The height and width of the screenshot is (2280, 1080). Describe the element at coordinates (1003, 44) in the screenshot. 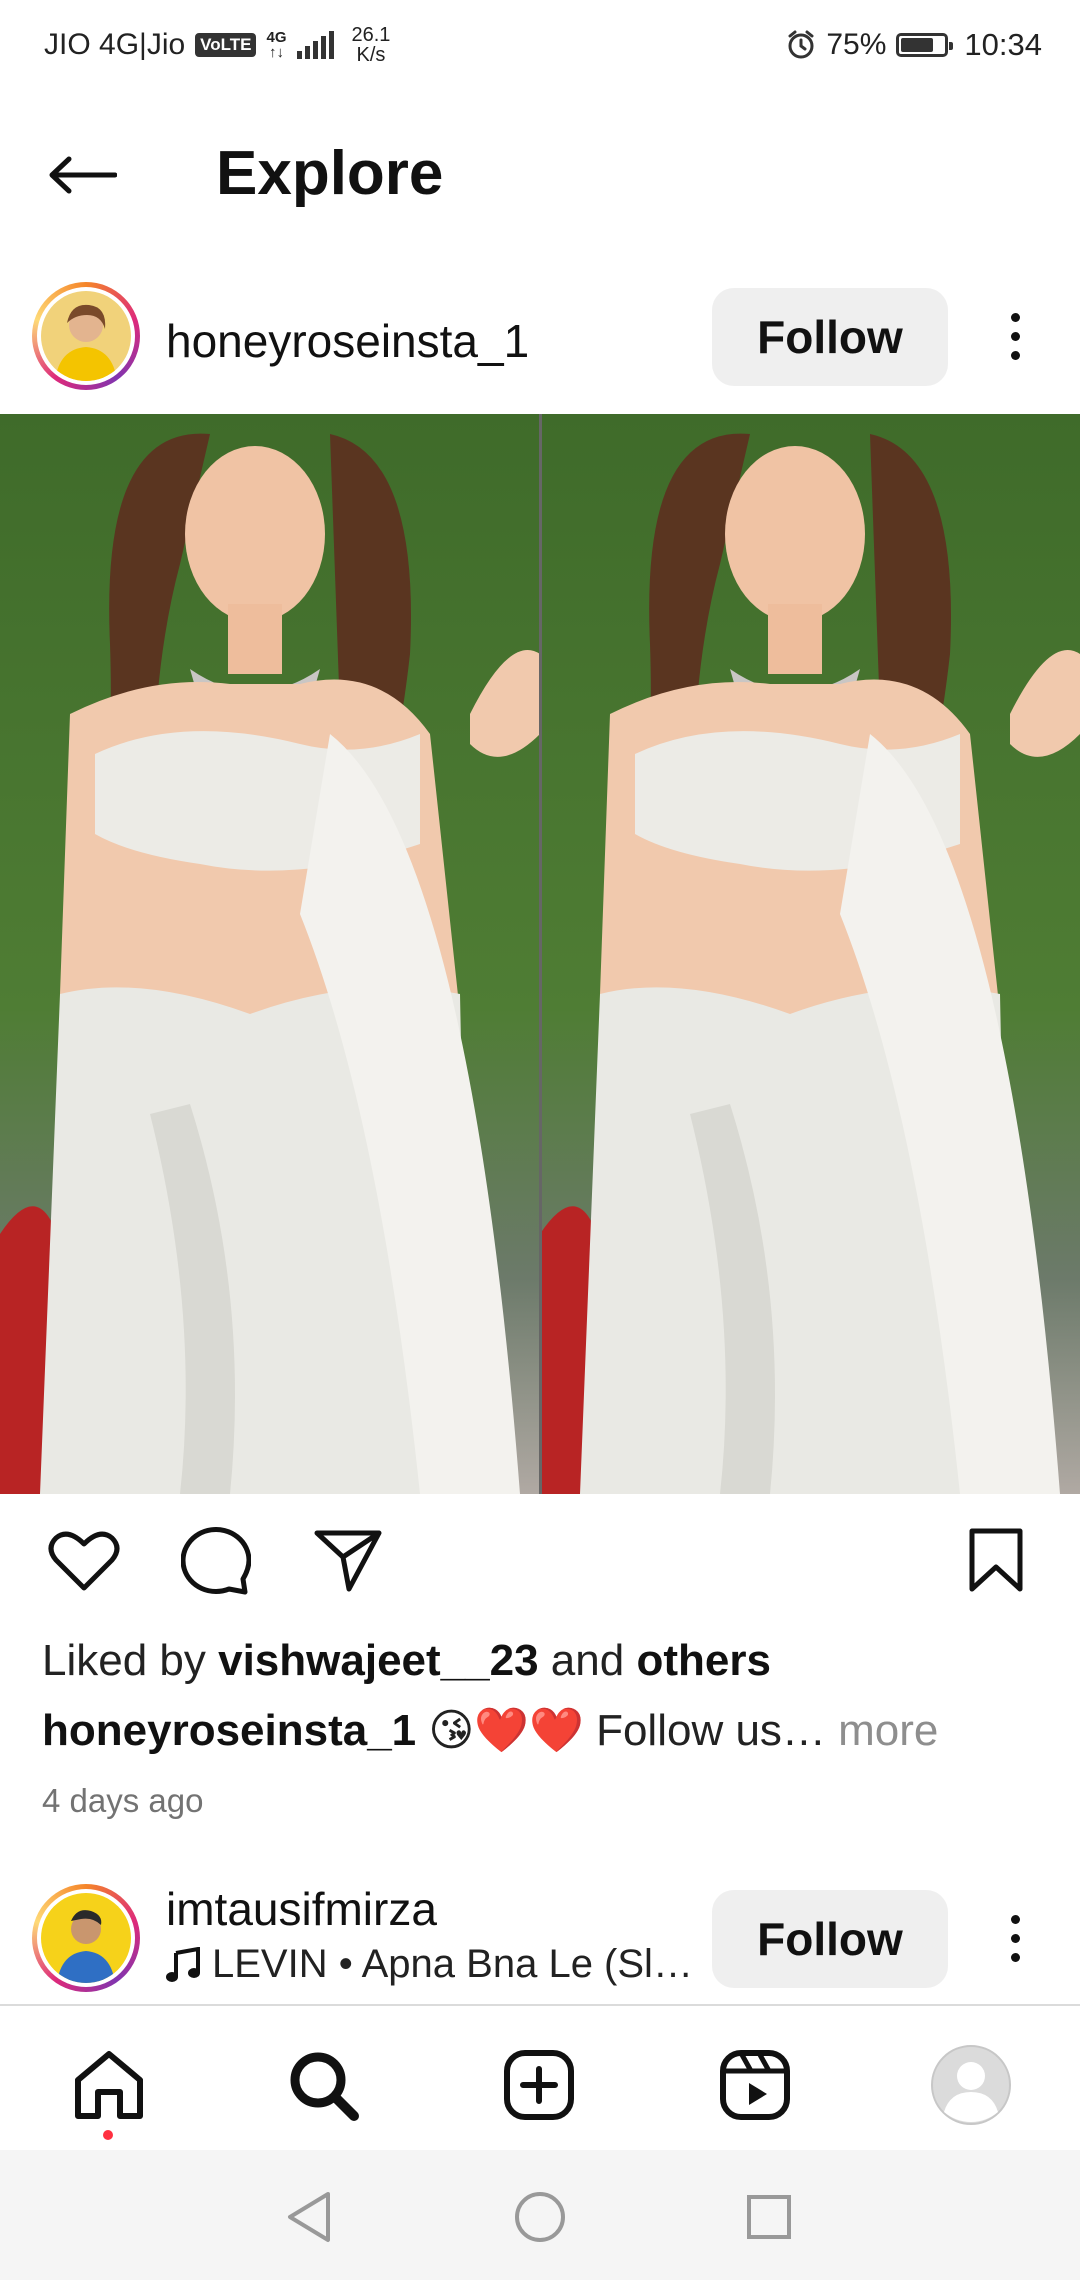

I see `status-time: 10:34` at that location.